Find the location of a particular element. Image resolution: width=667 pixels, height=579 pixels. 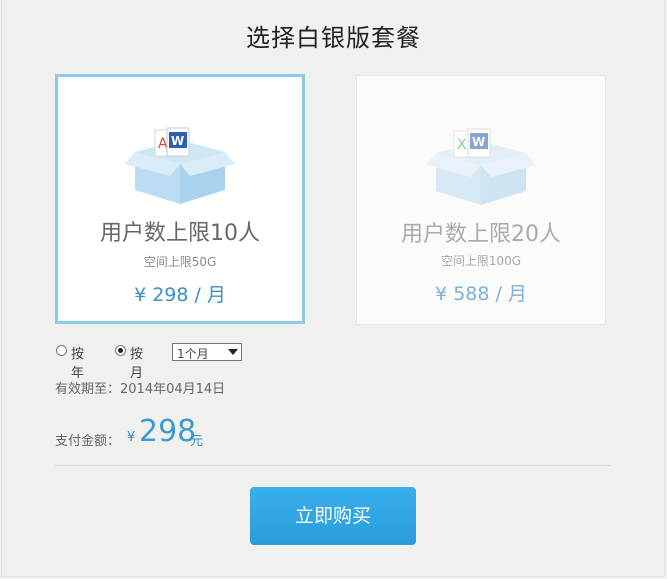

buy-now-button: 立即购买 is located at coordinates (333, 516).